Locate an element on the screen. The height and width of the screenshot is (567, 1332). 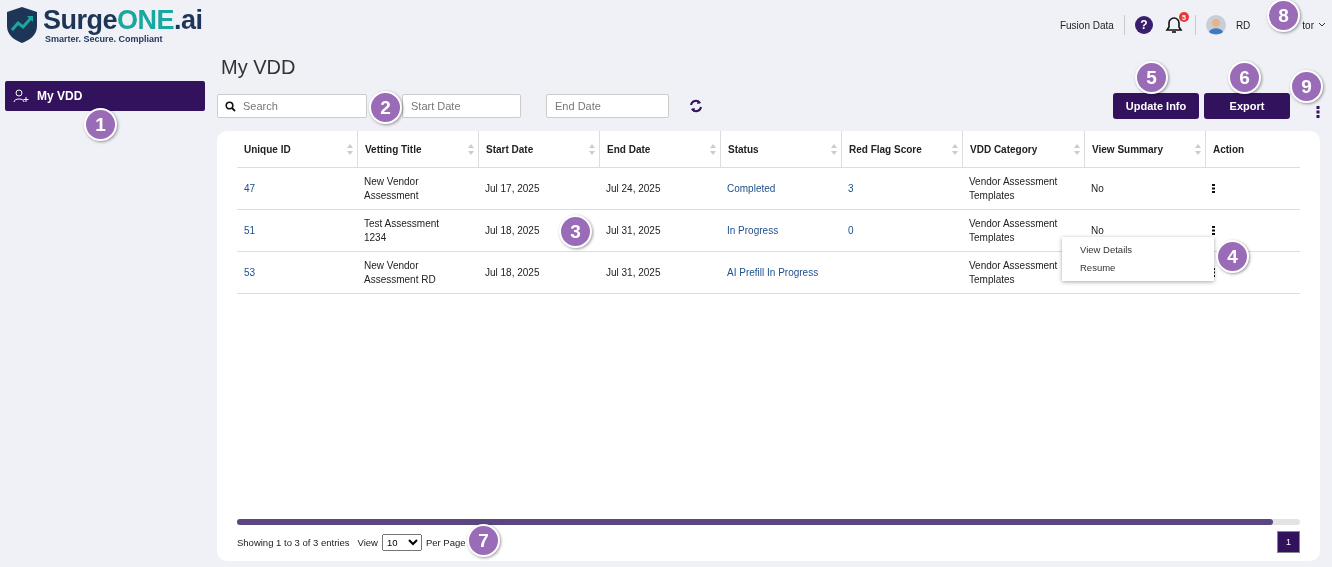
table-cell: AI Prefill In Progress is located at coordinates (773, 272).